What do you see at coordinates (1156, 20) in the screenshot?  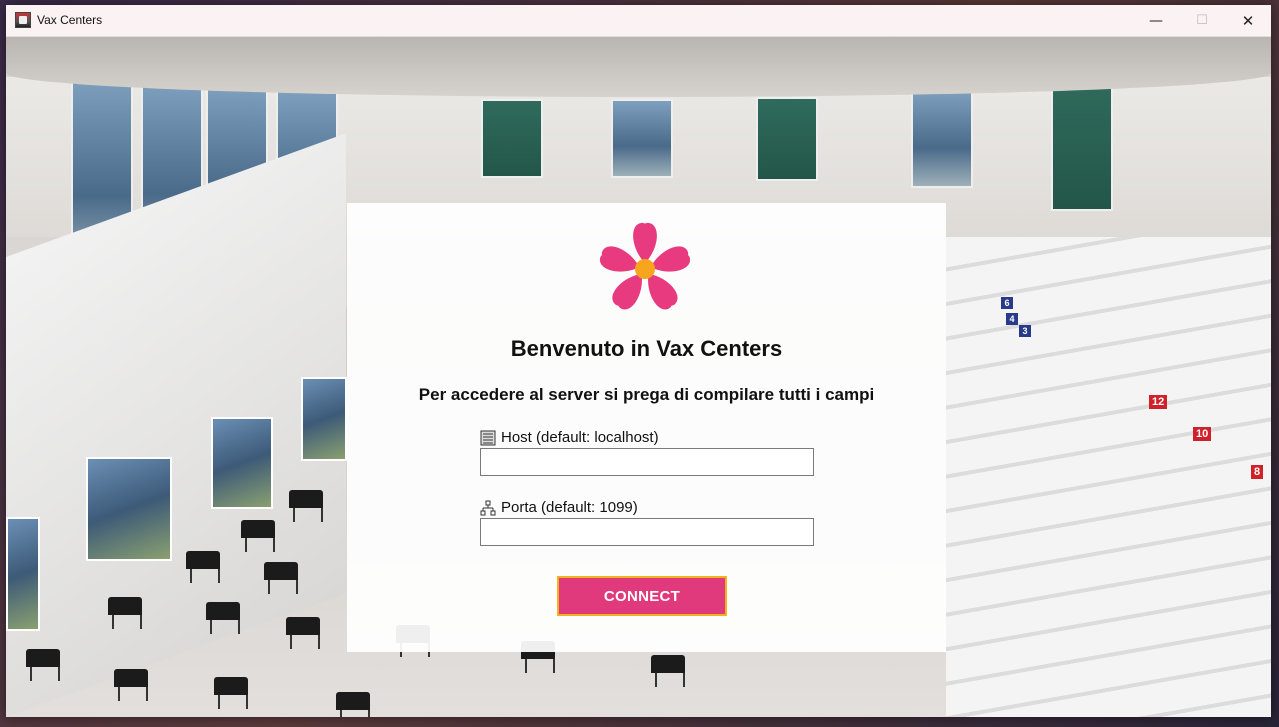 I see `minimize-button: —` at bounding box center [1156, 20].